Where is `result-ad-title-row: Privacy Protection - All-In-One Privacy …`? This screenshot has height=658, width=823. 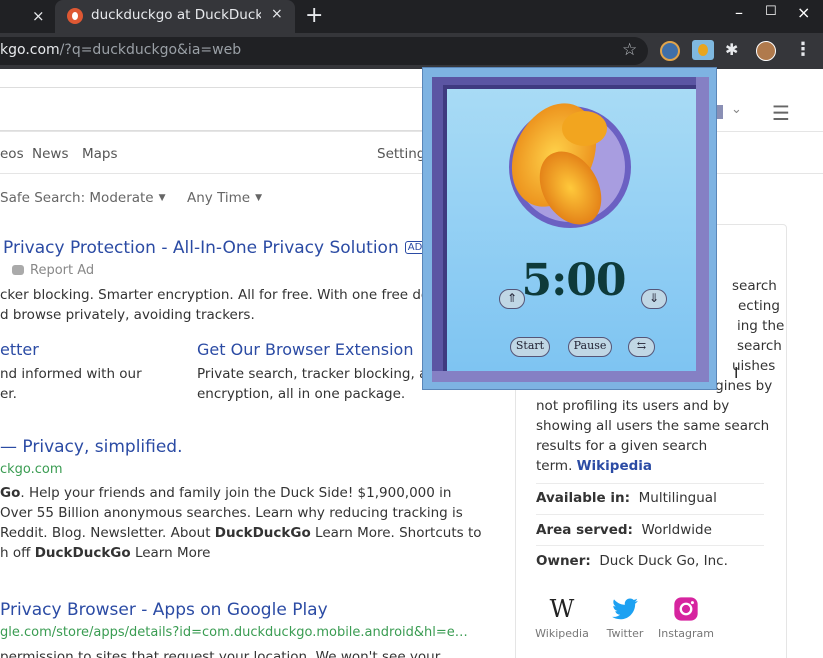
result-ad-title-row: Privacy Protection - All-In-One Privacy … is located at coordinates (214, 248).